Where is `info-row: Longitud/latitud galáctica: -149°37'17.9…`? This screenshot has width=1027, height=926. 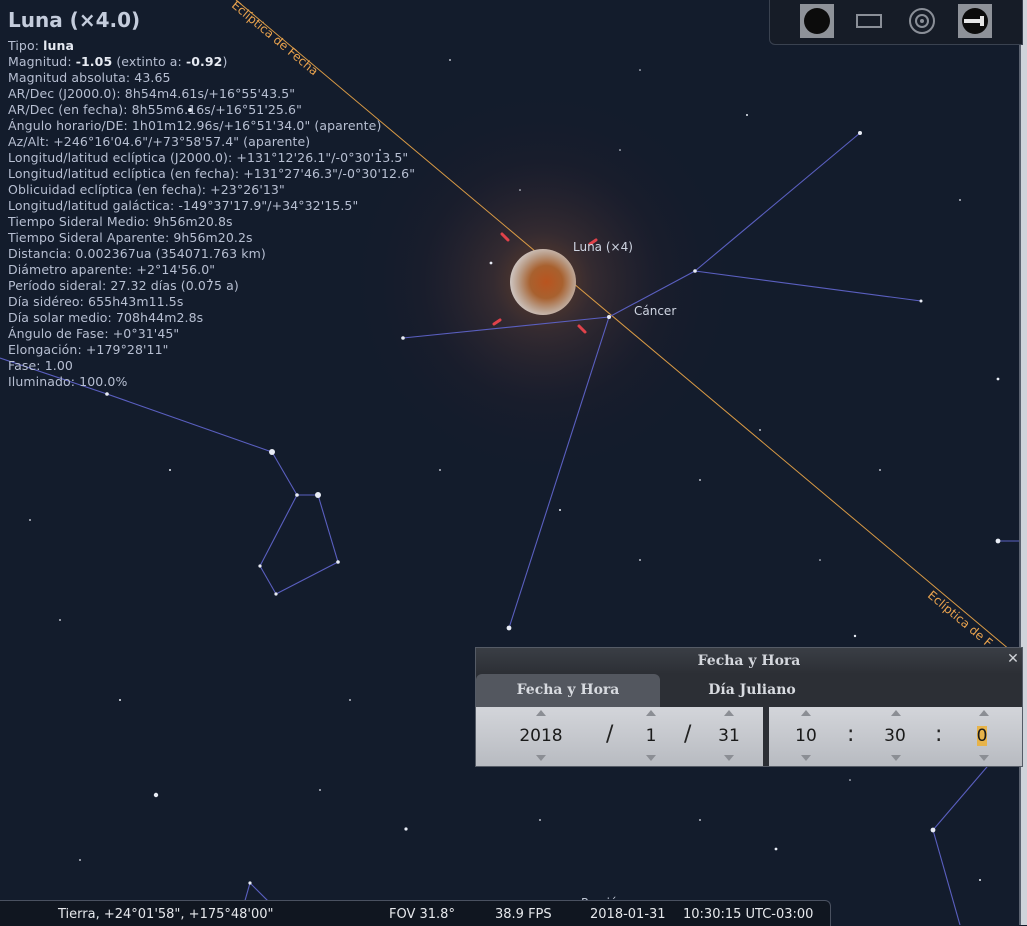 info-row: Longitud/latitud galáctica: -149°37'17.9… is located at coordinates (183, 205).